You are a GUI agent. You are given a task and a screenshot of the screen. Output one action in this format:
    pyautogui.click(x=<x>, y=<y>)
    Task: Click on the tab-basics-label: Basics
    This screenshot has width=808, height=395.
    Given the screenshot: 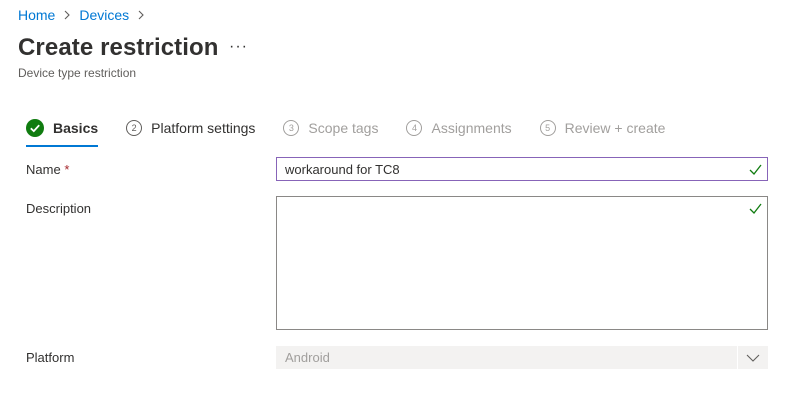 What is the action you would take?
    pyautogui.click(x=76, y=128)
    